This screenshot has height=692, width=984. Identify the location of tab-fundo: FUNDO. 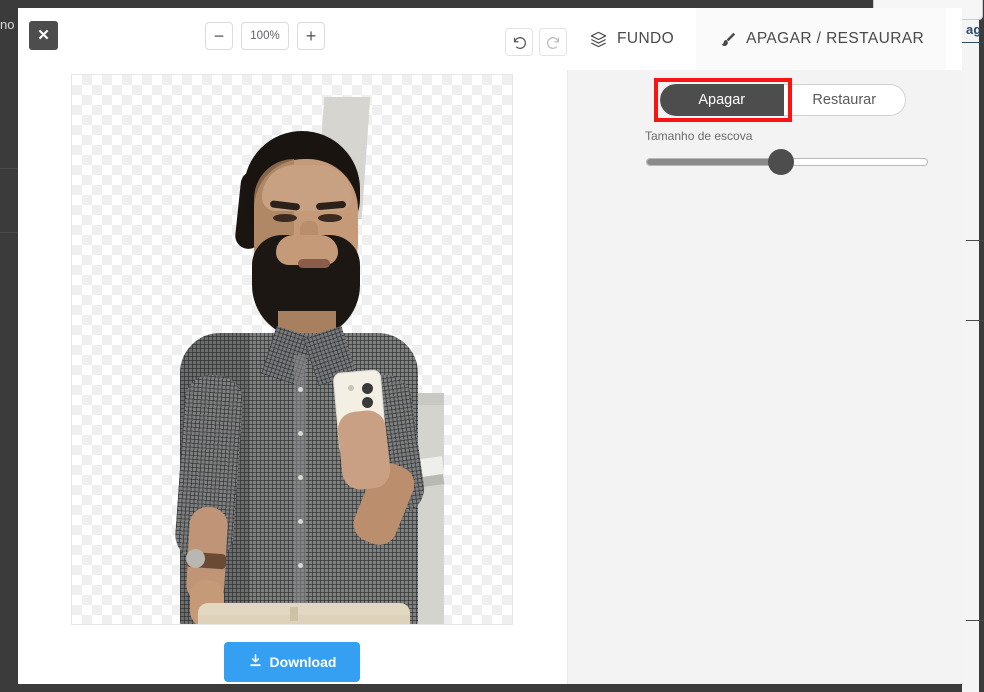
(632, 39).